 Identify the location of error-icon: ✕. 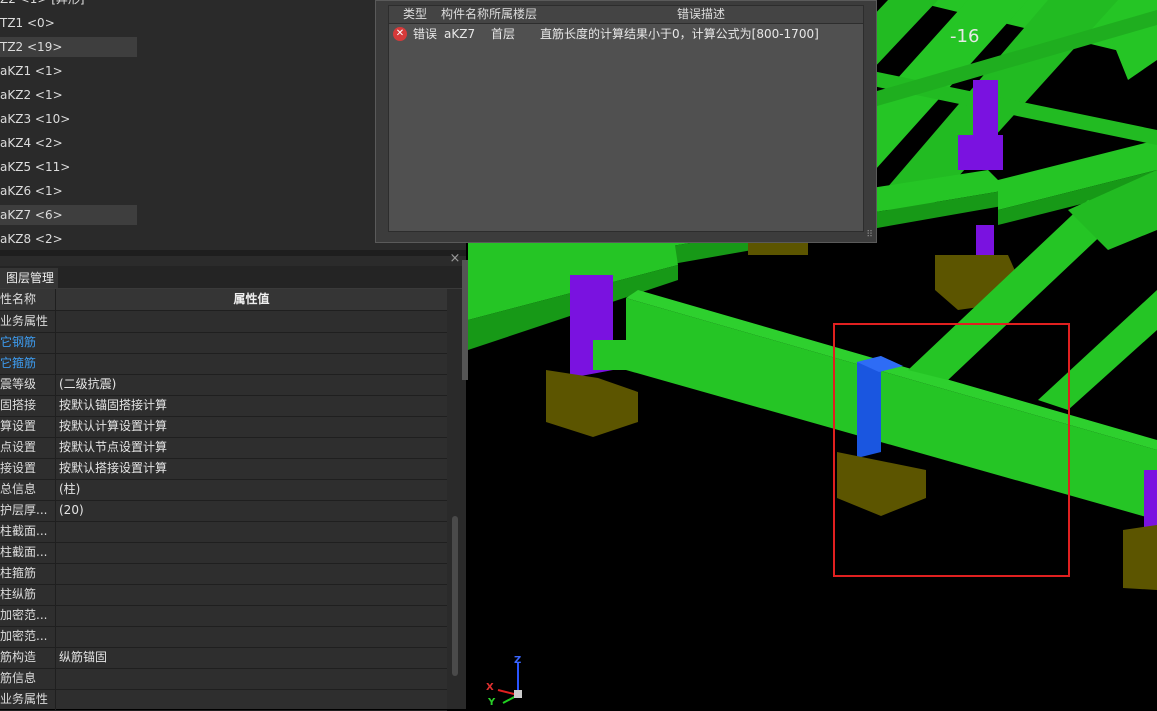
(400, 34).